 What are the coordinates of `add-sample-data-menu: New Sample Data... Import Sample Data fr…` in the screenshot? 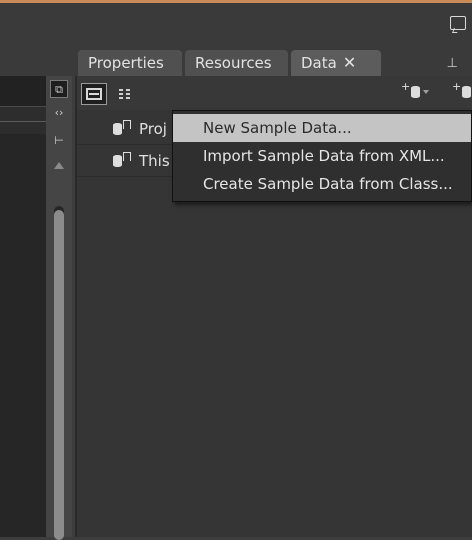 It's located at (322, 156).